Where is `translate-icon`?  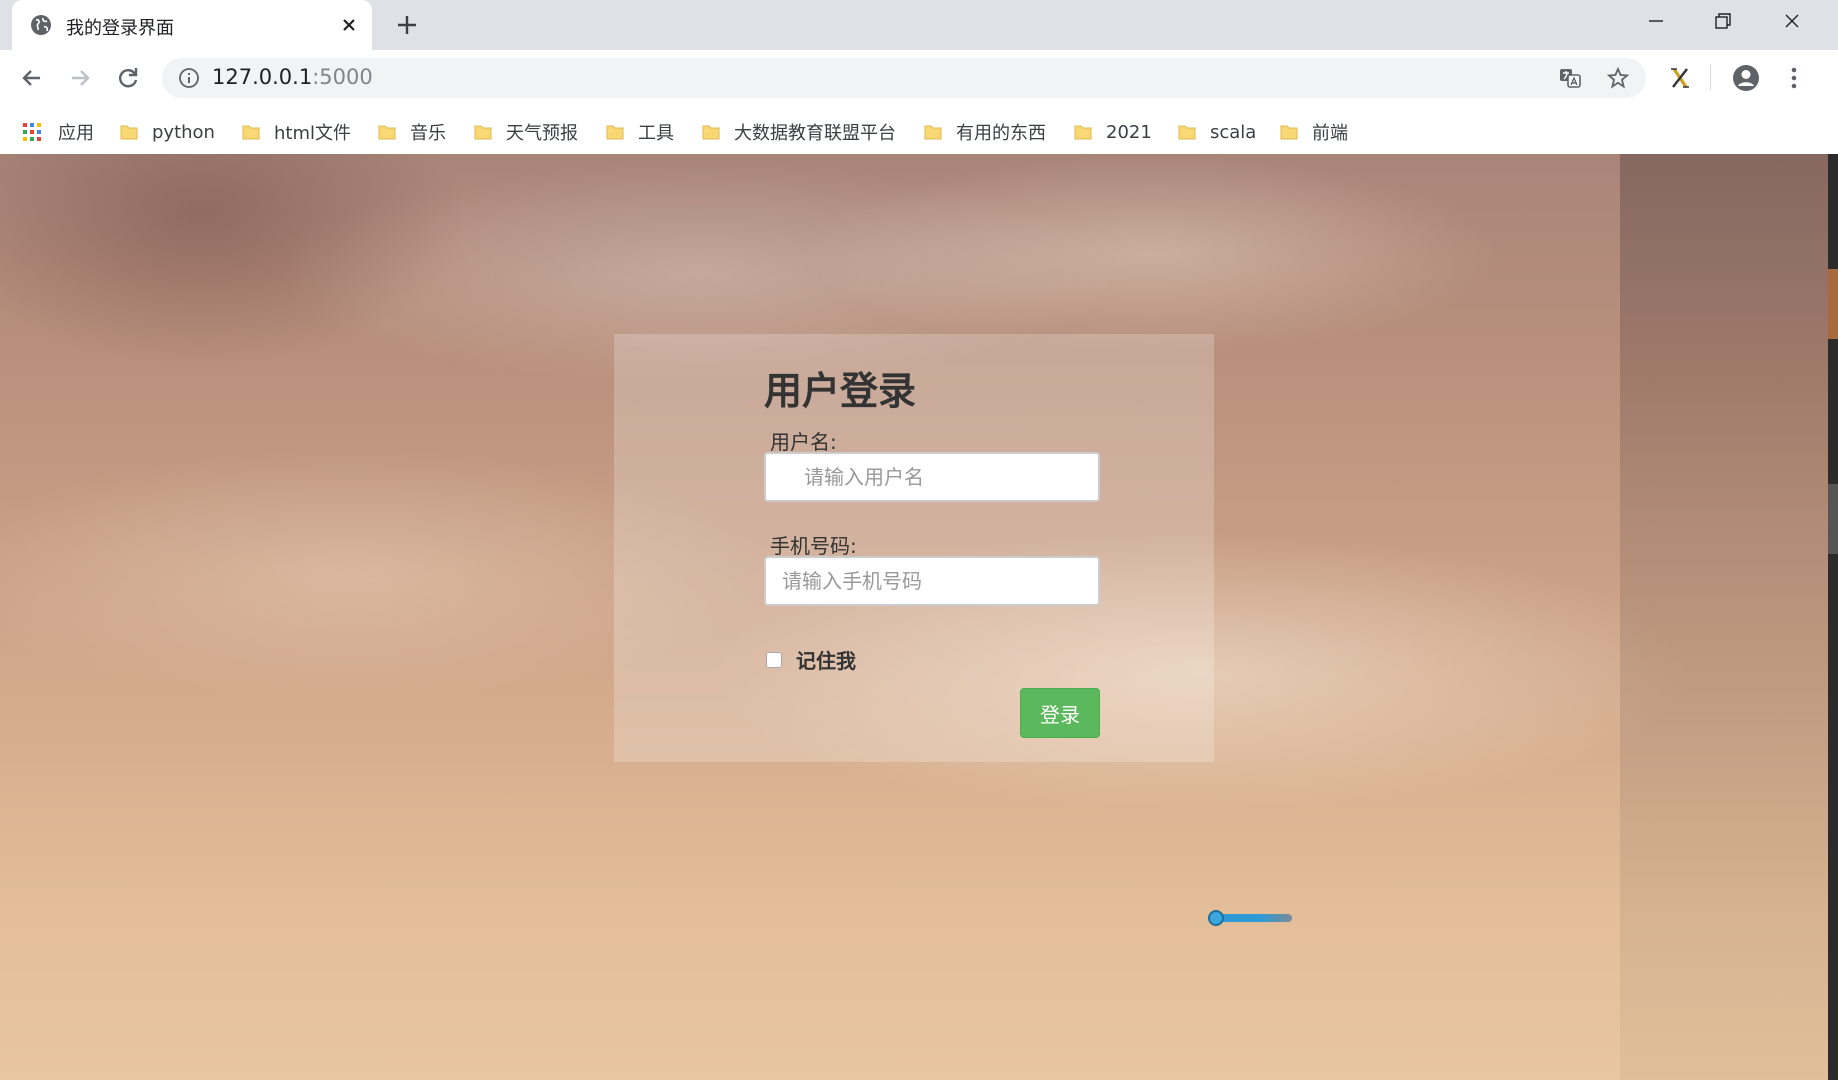
translate-icon is located at coordinates (1570, 78).